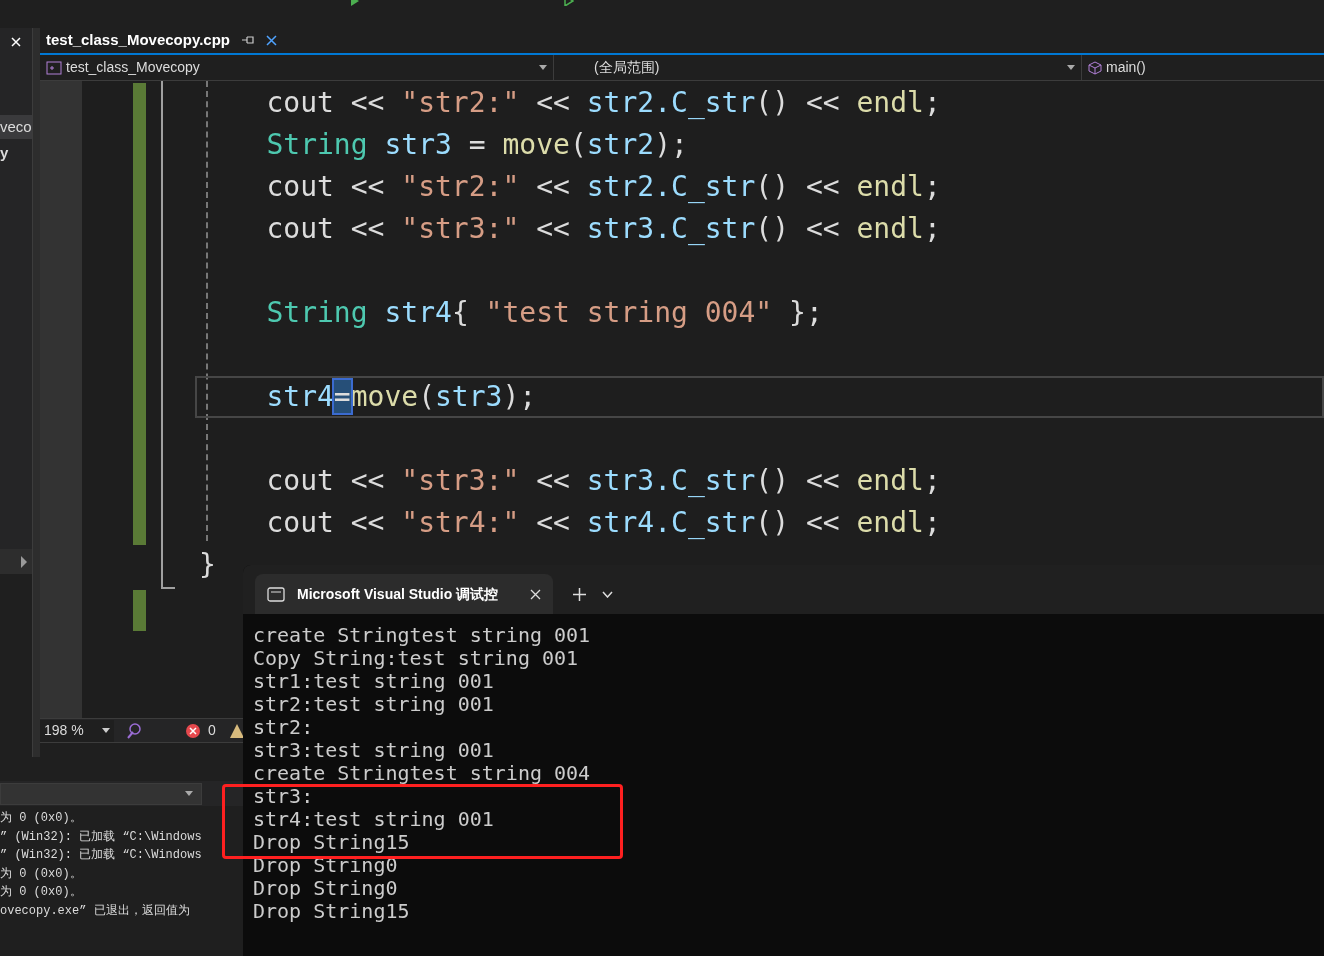 The image size is (1324, 956). Describe the element at coordinates (77, 730) in the screenshot. I see `zoom-dropdown: 198 %` at that location.